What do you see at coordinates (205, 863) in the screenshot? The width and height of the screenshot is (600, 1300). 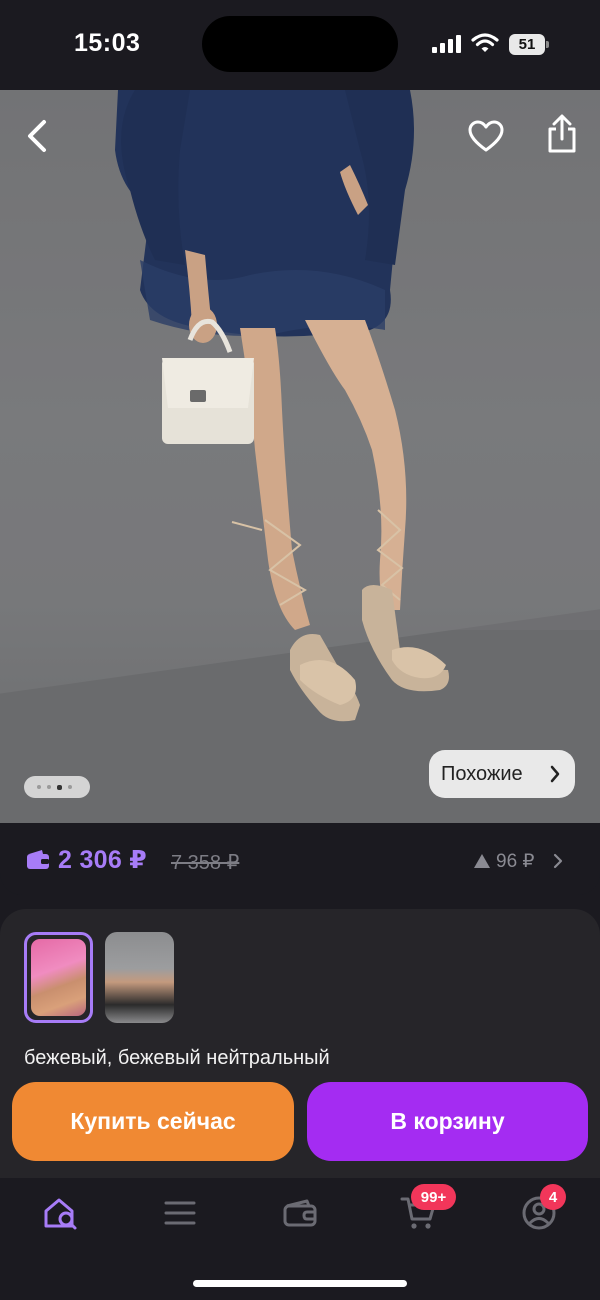 I see `price-old: 7 358 ₽` at bounding box center [205, 863].